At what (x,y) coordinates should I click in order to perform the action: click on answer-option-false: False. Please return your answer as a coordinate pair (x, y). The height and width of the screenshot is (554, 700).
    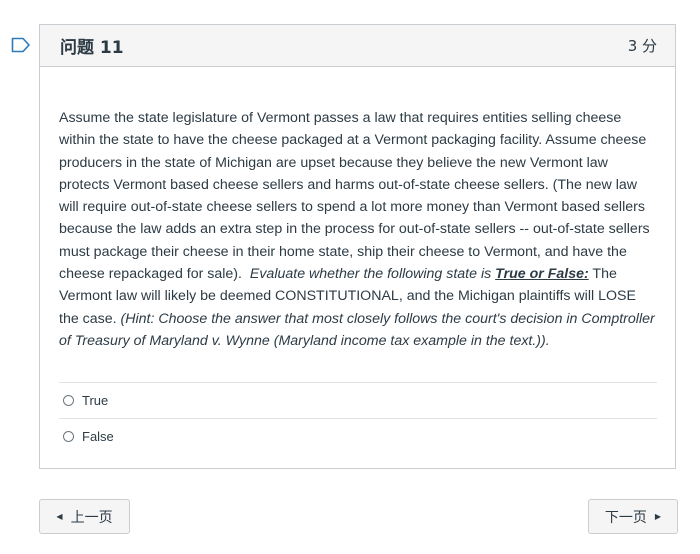
    Looking at the image, I should click on (358, 436).